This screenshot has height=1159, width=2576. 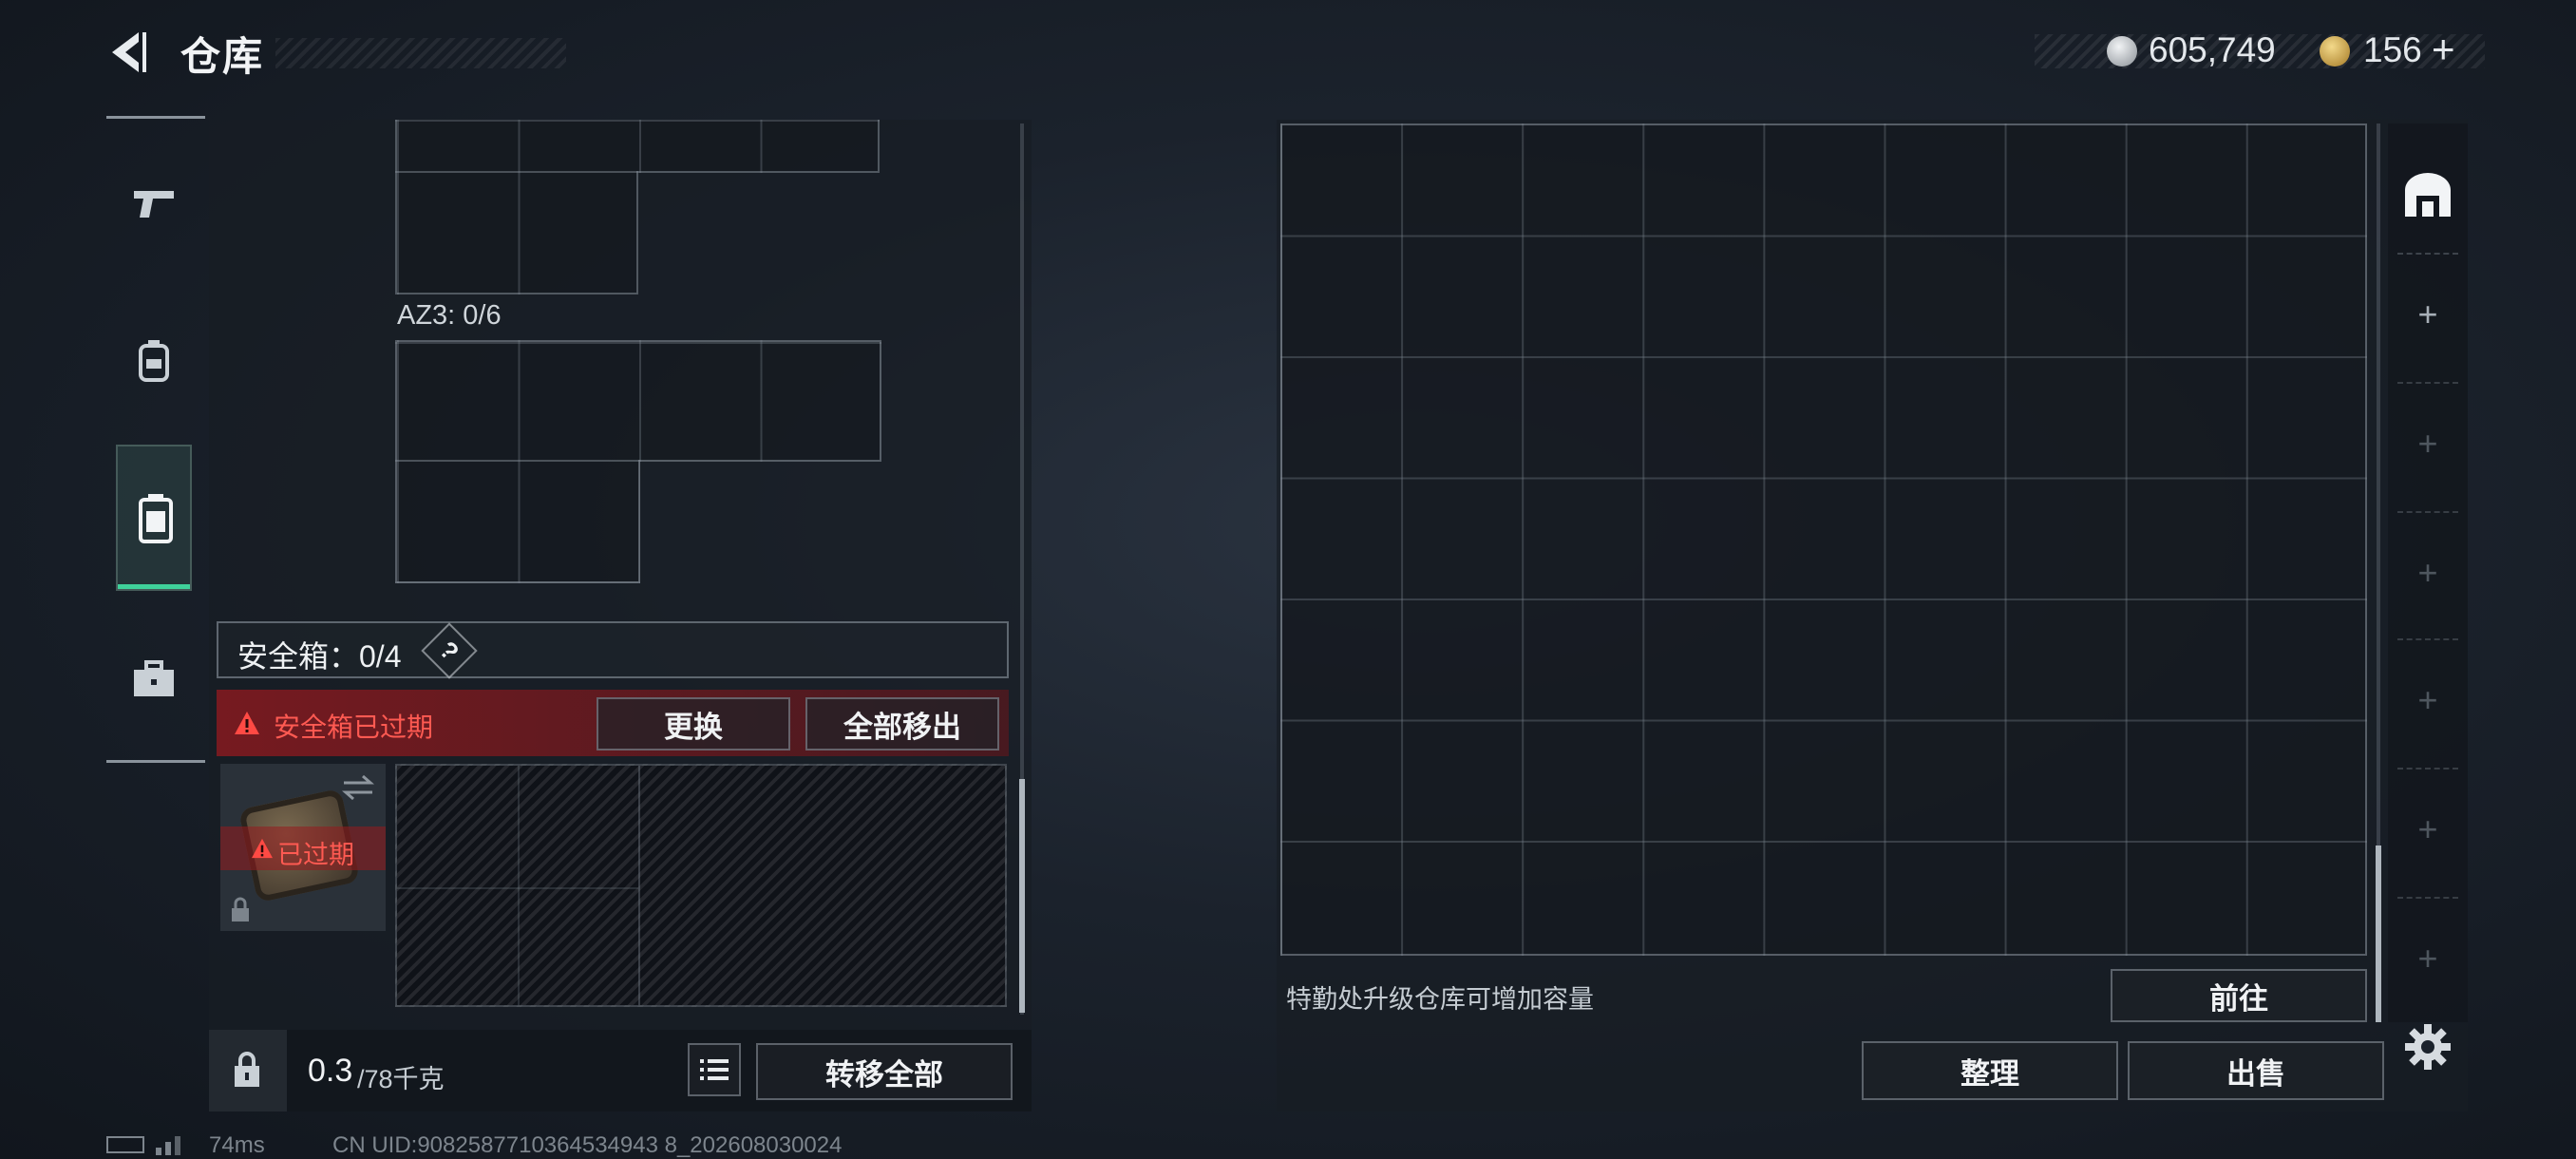 I want to click on toolbox-icon, so click(x=154, y=678).